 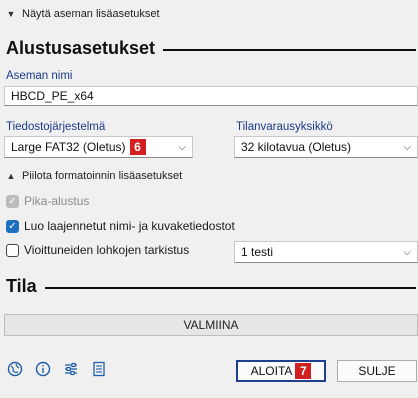 What do you see at coordinates (11, 14) in the screenshot?
I see `chevron-down-icon: ▼` at bounding box center [11, 14].